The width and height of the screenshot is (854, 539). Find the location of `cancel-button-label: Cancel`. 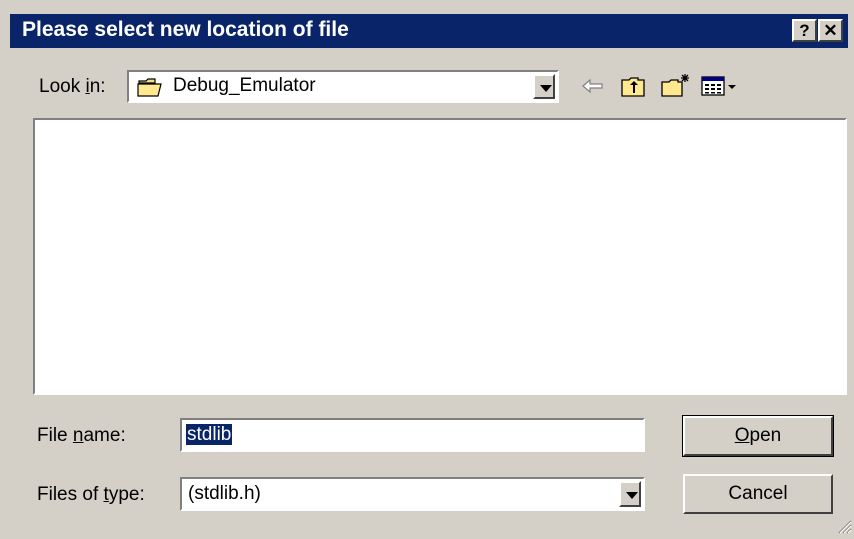

cancel-button-label: Cancel is located at coordinates (758, 493).